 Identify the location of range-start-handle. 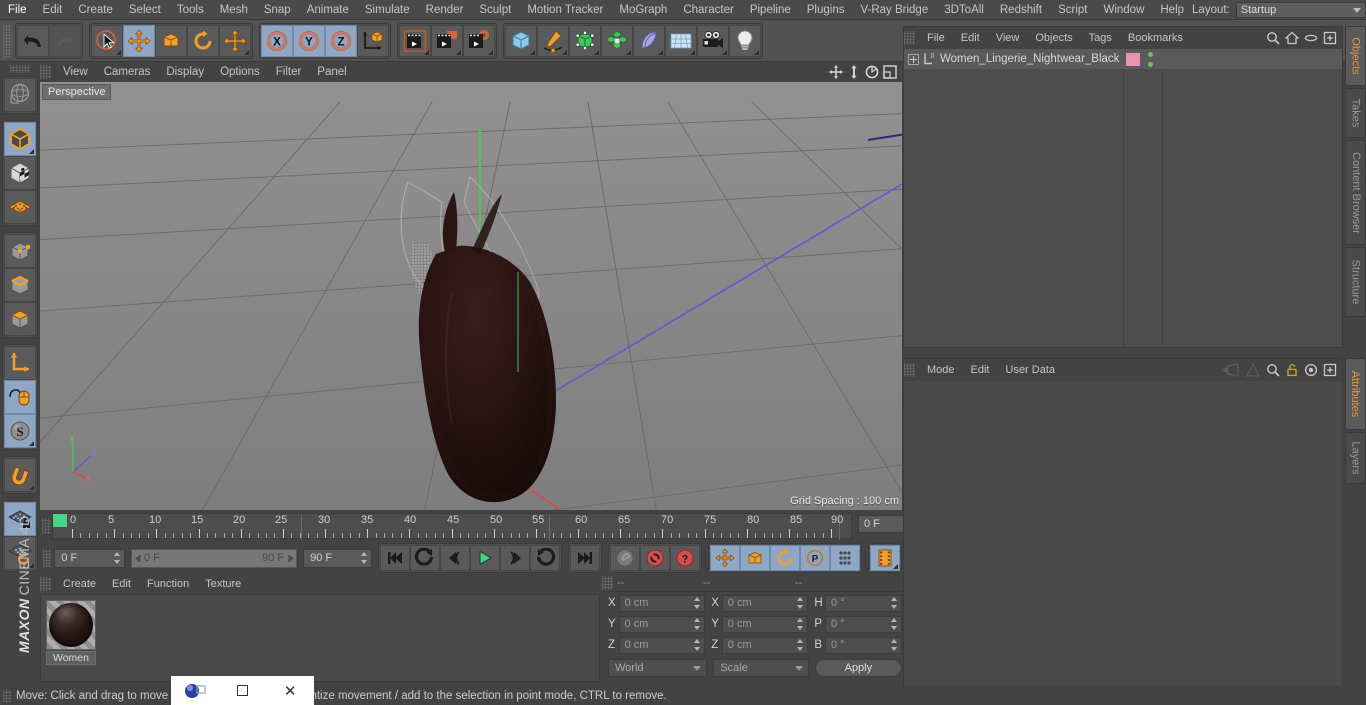
(138, 558).